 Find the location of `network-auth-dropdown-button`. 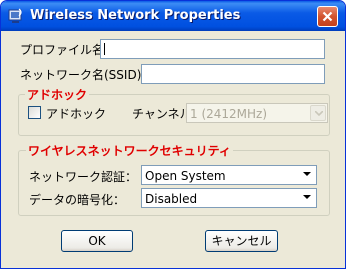

network-auth-dropdown-button is located at coordinates (307, 175).